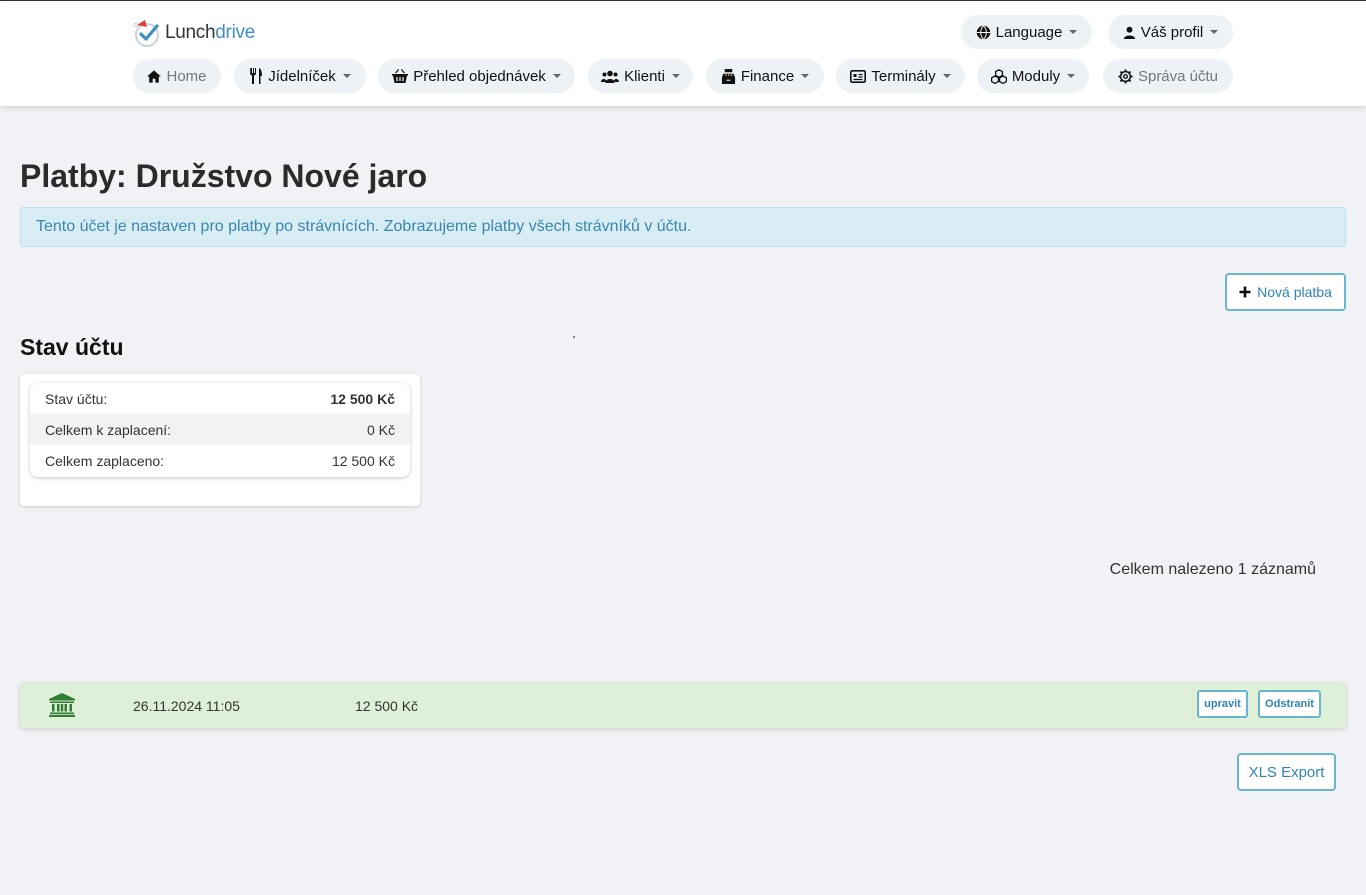 Image resolution: width=1366 pixels, height=895 pixels. Describe the element at coordinates (256, 76) in the screenshot. I see `utensils-icon` at that location.